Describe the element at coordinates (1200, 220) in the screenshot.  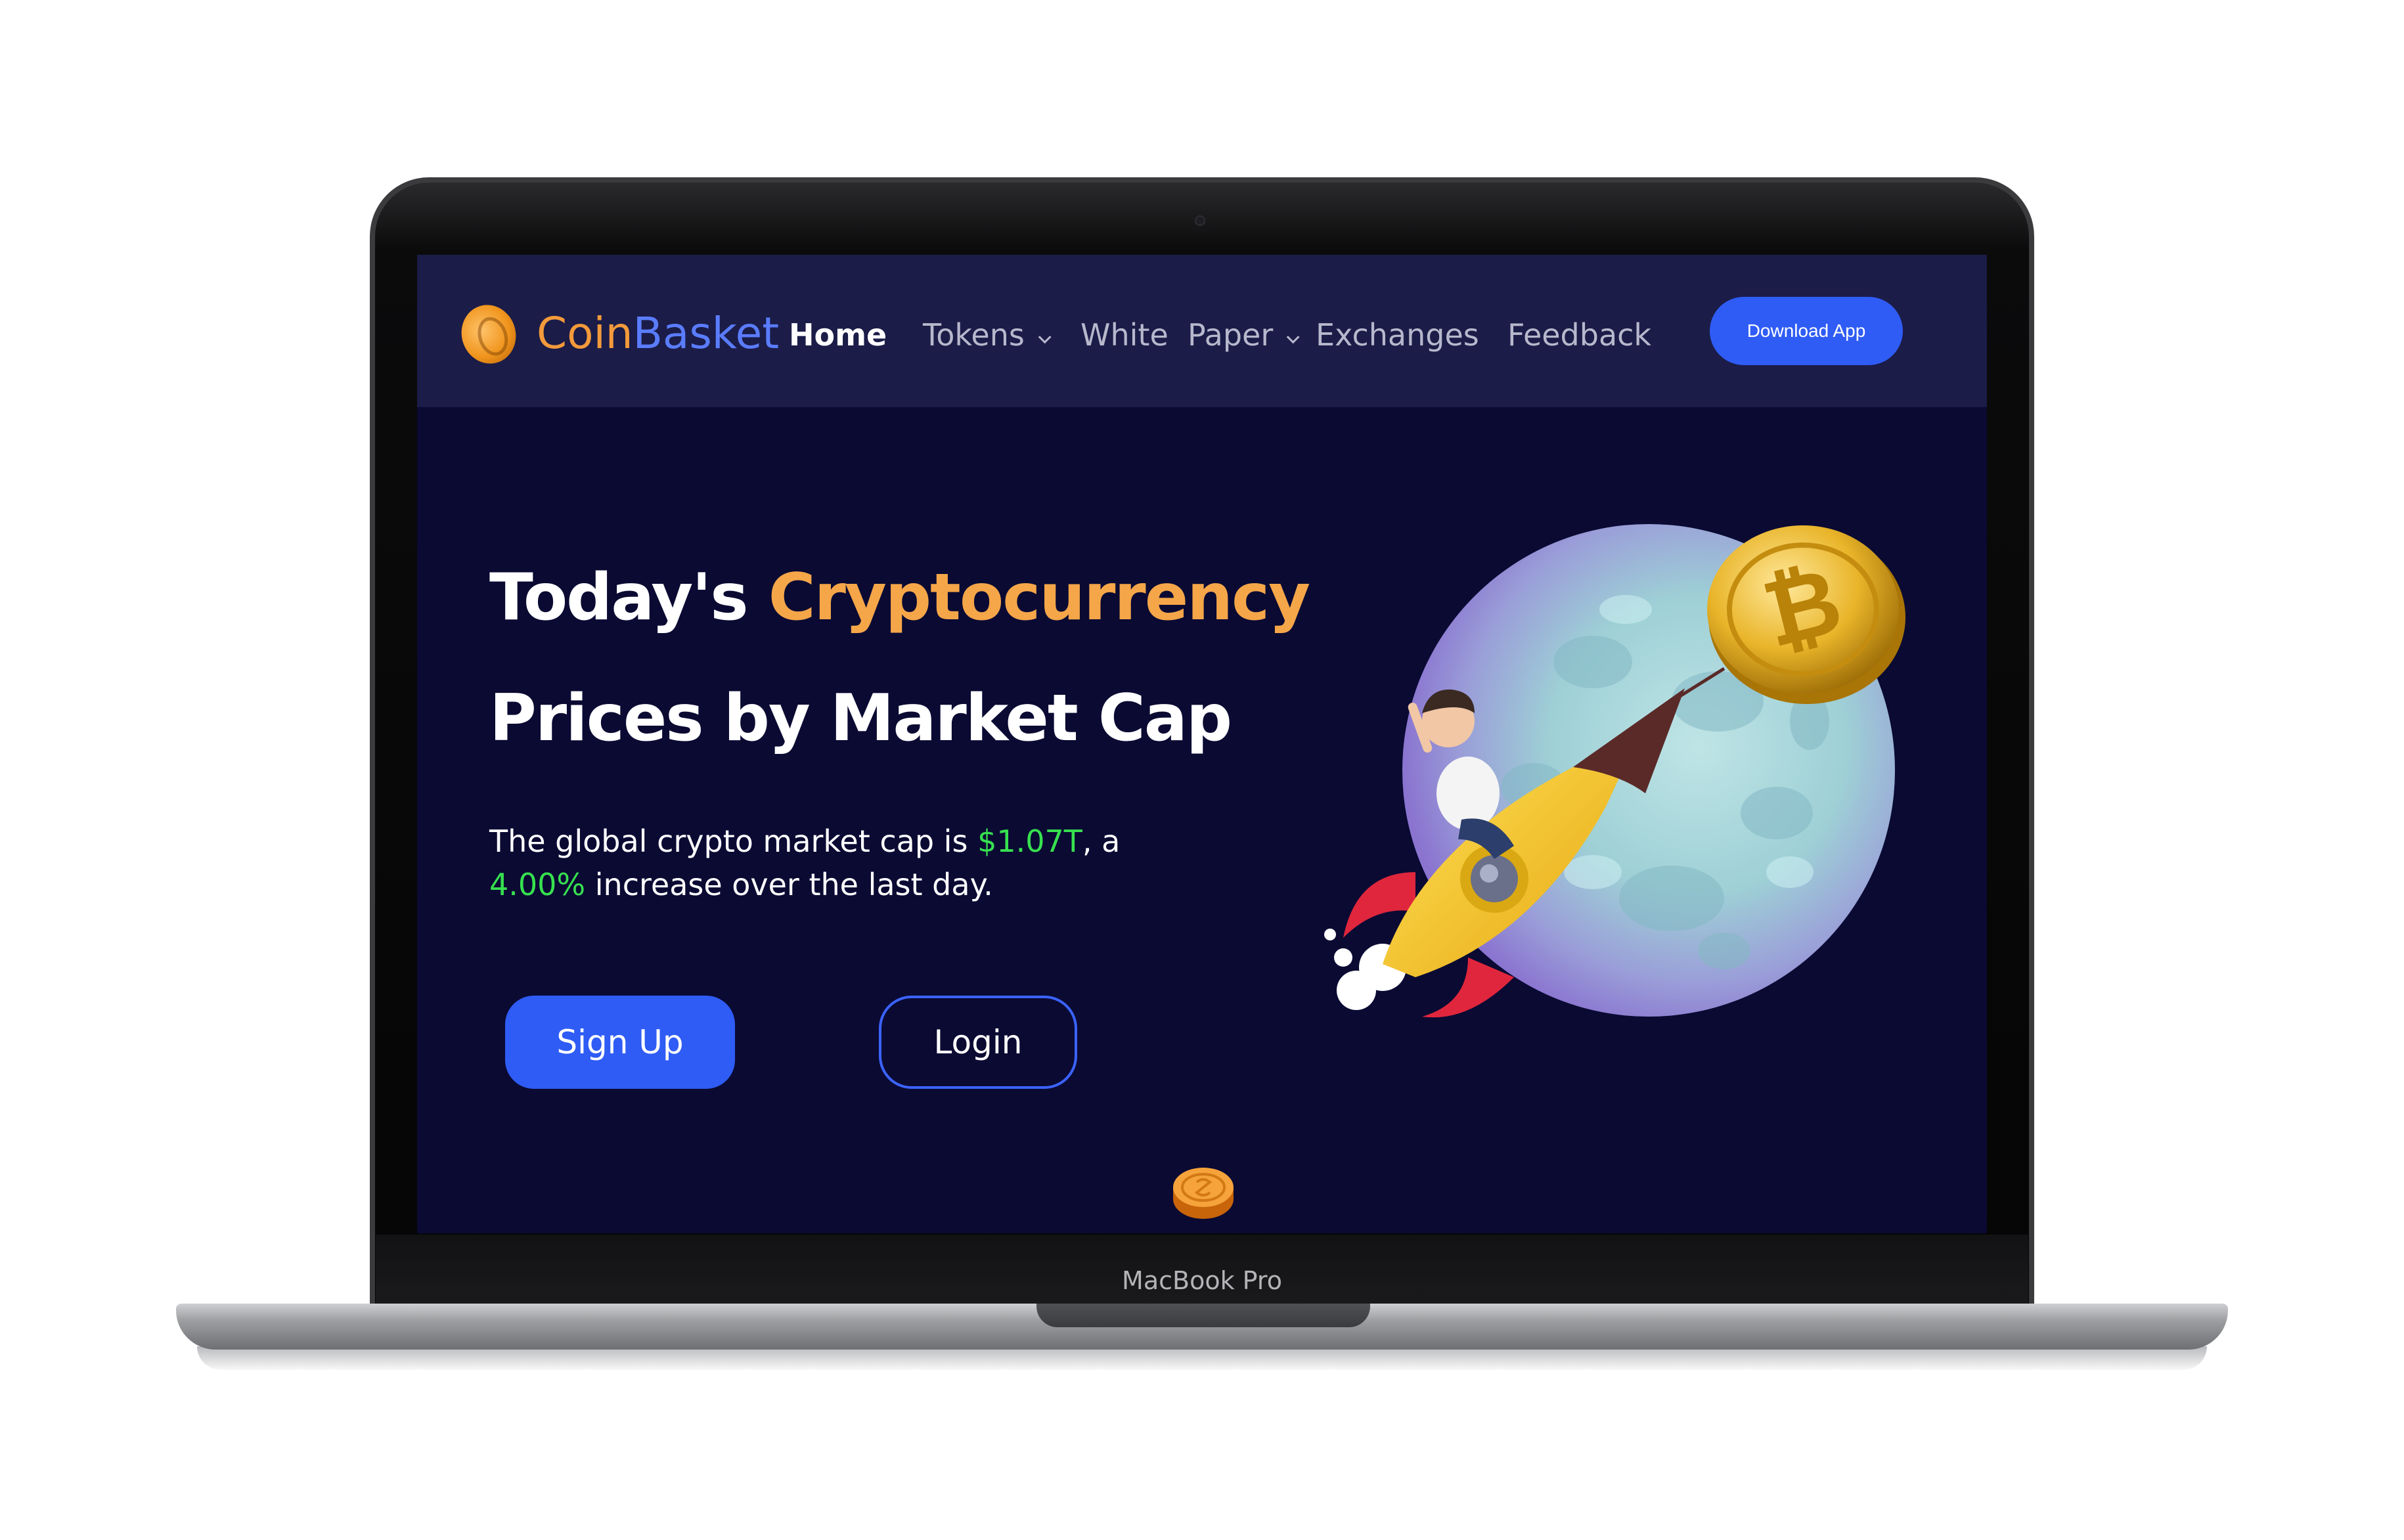
I see `camera-icon` at that location.